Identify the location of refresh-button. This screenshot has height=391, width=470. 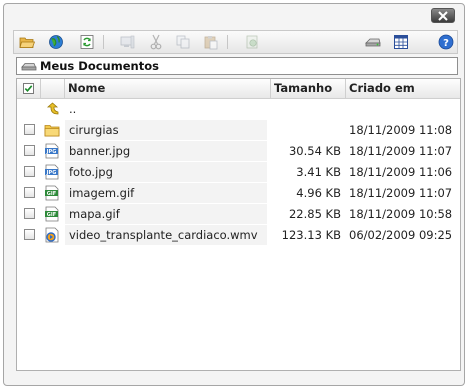
(87, 42).